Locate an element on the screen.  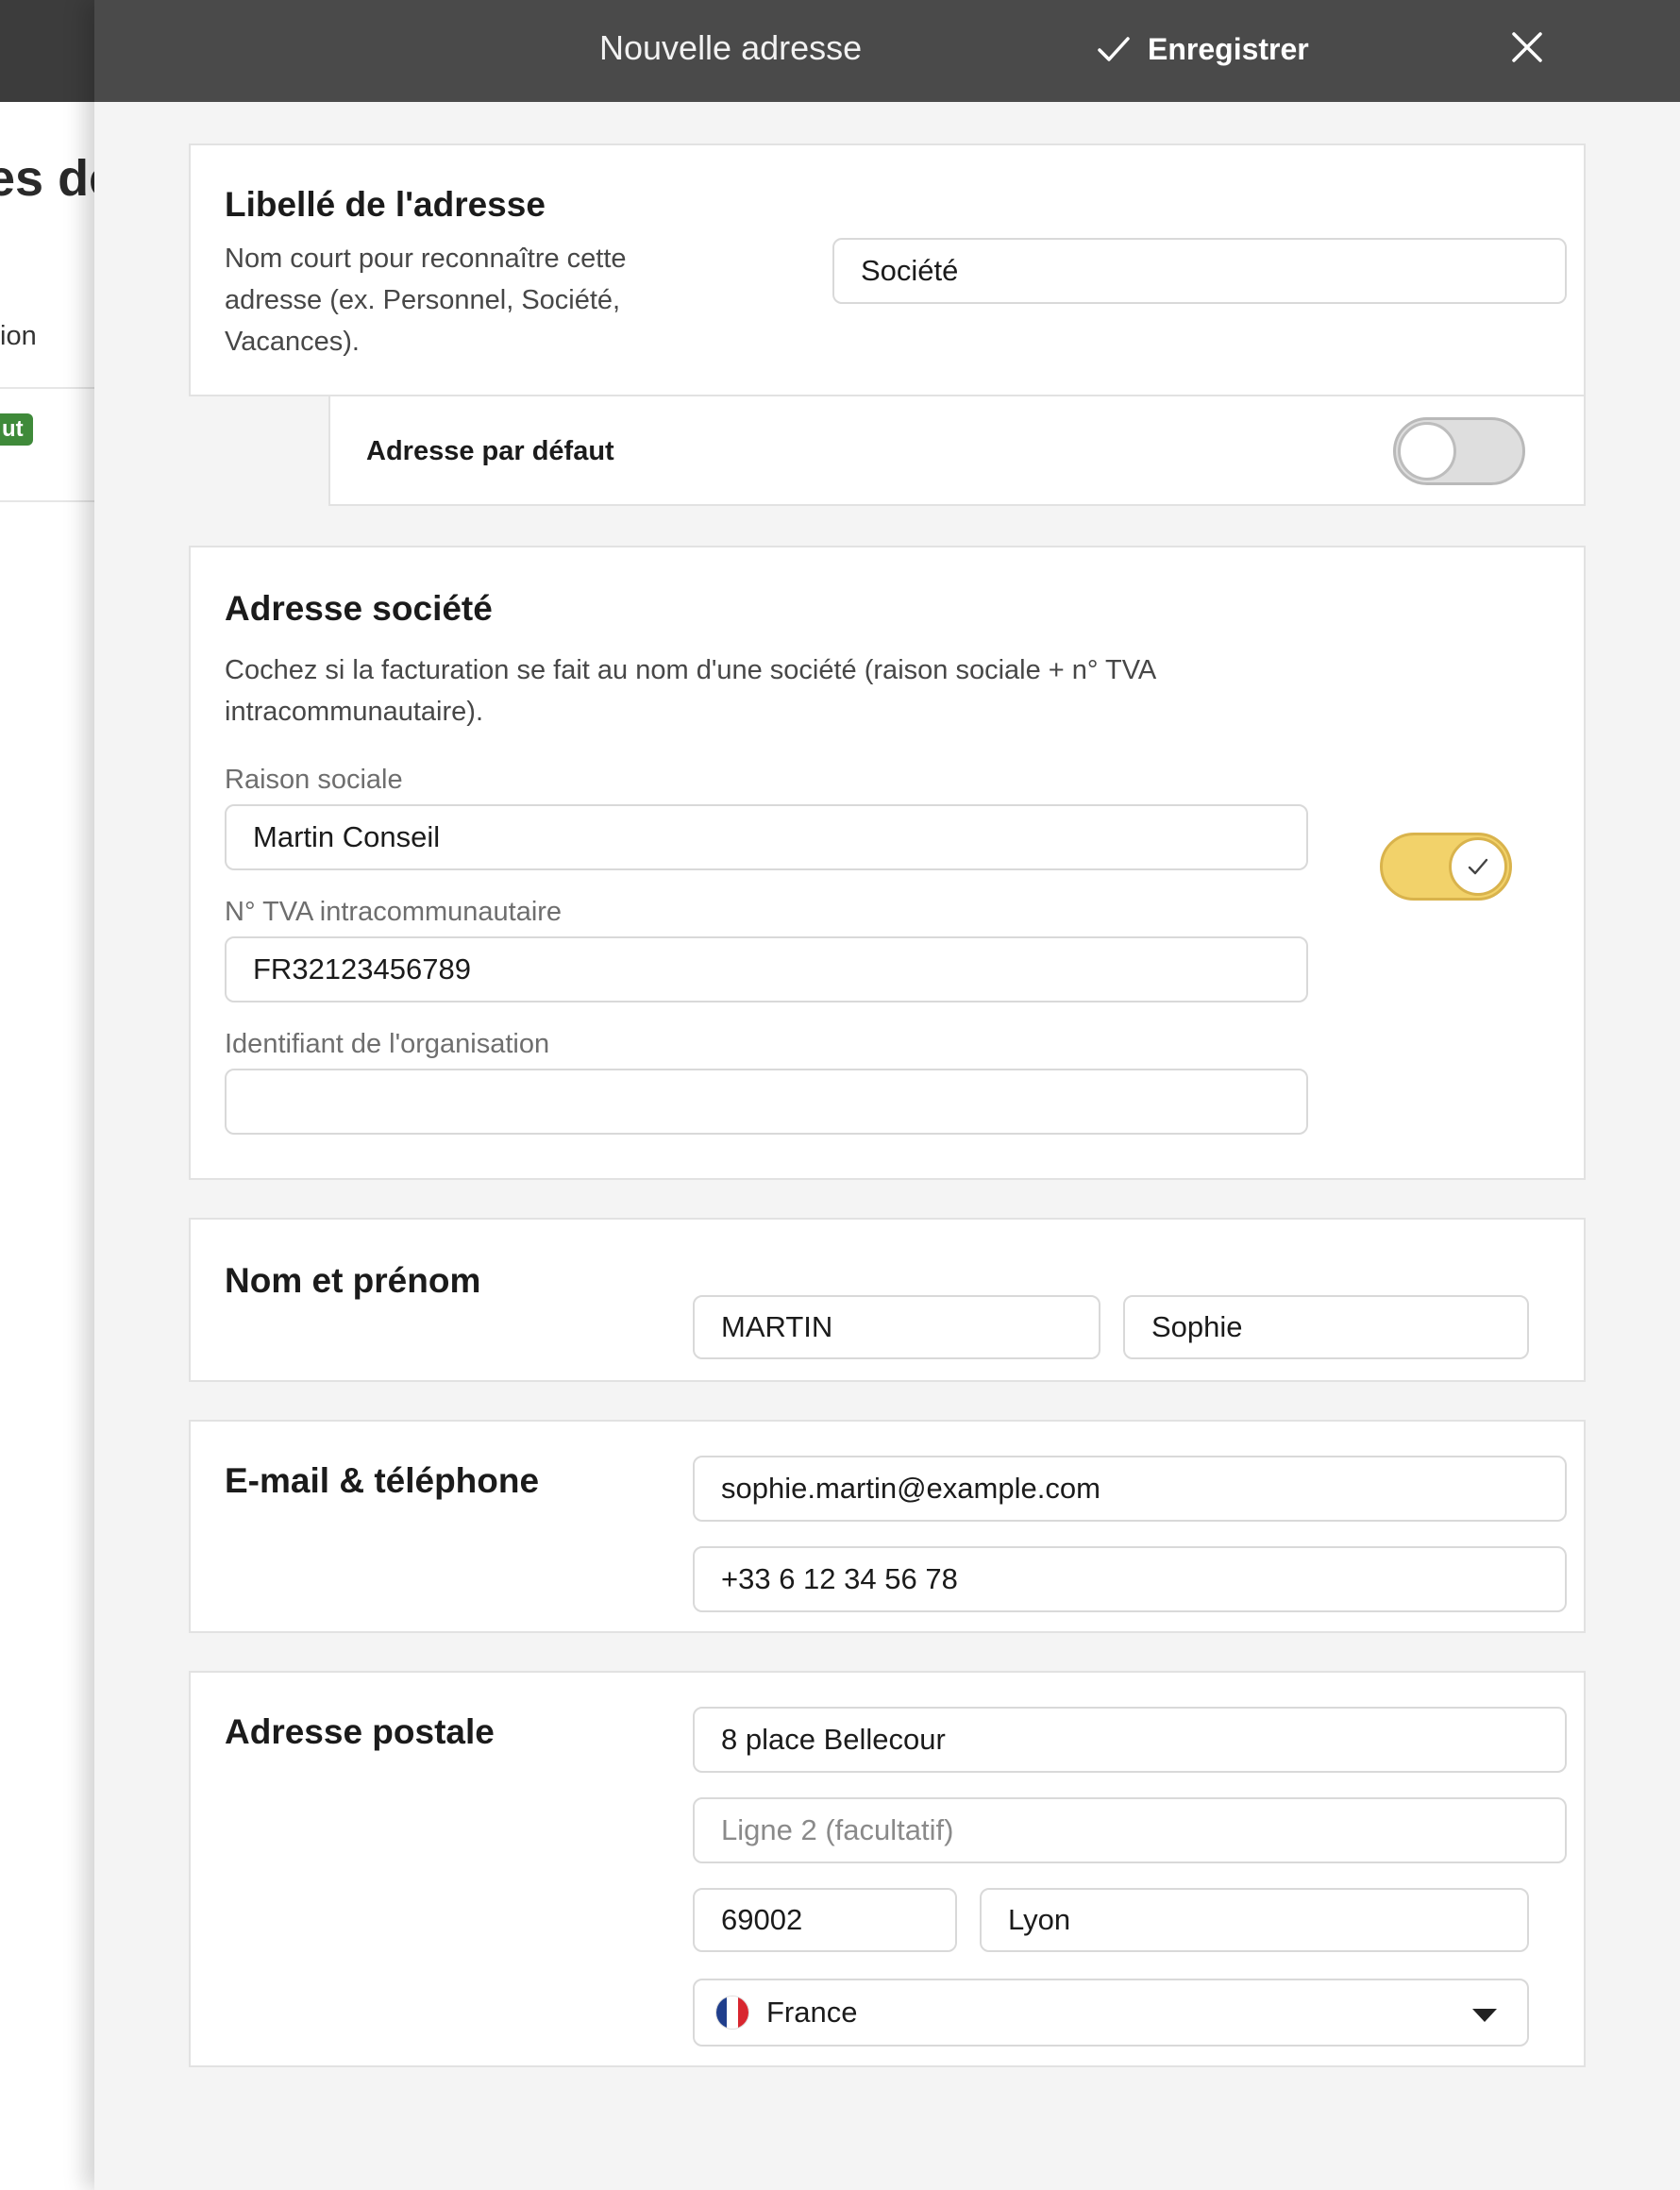
name-section-title: Nom et prénom is located at coordinates (353, 1280).